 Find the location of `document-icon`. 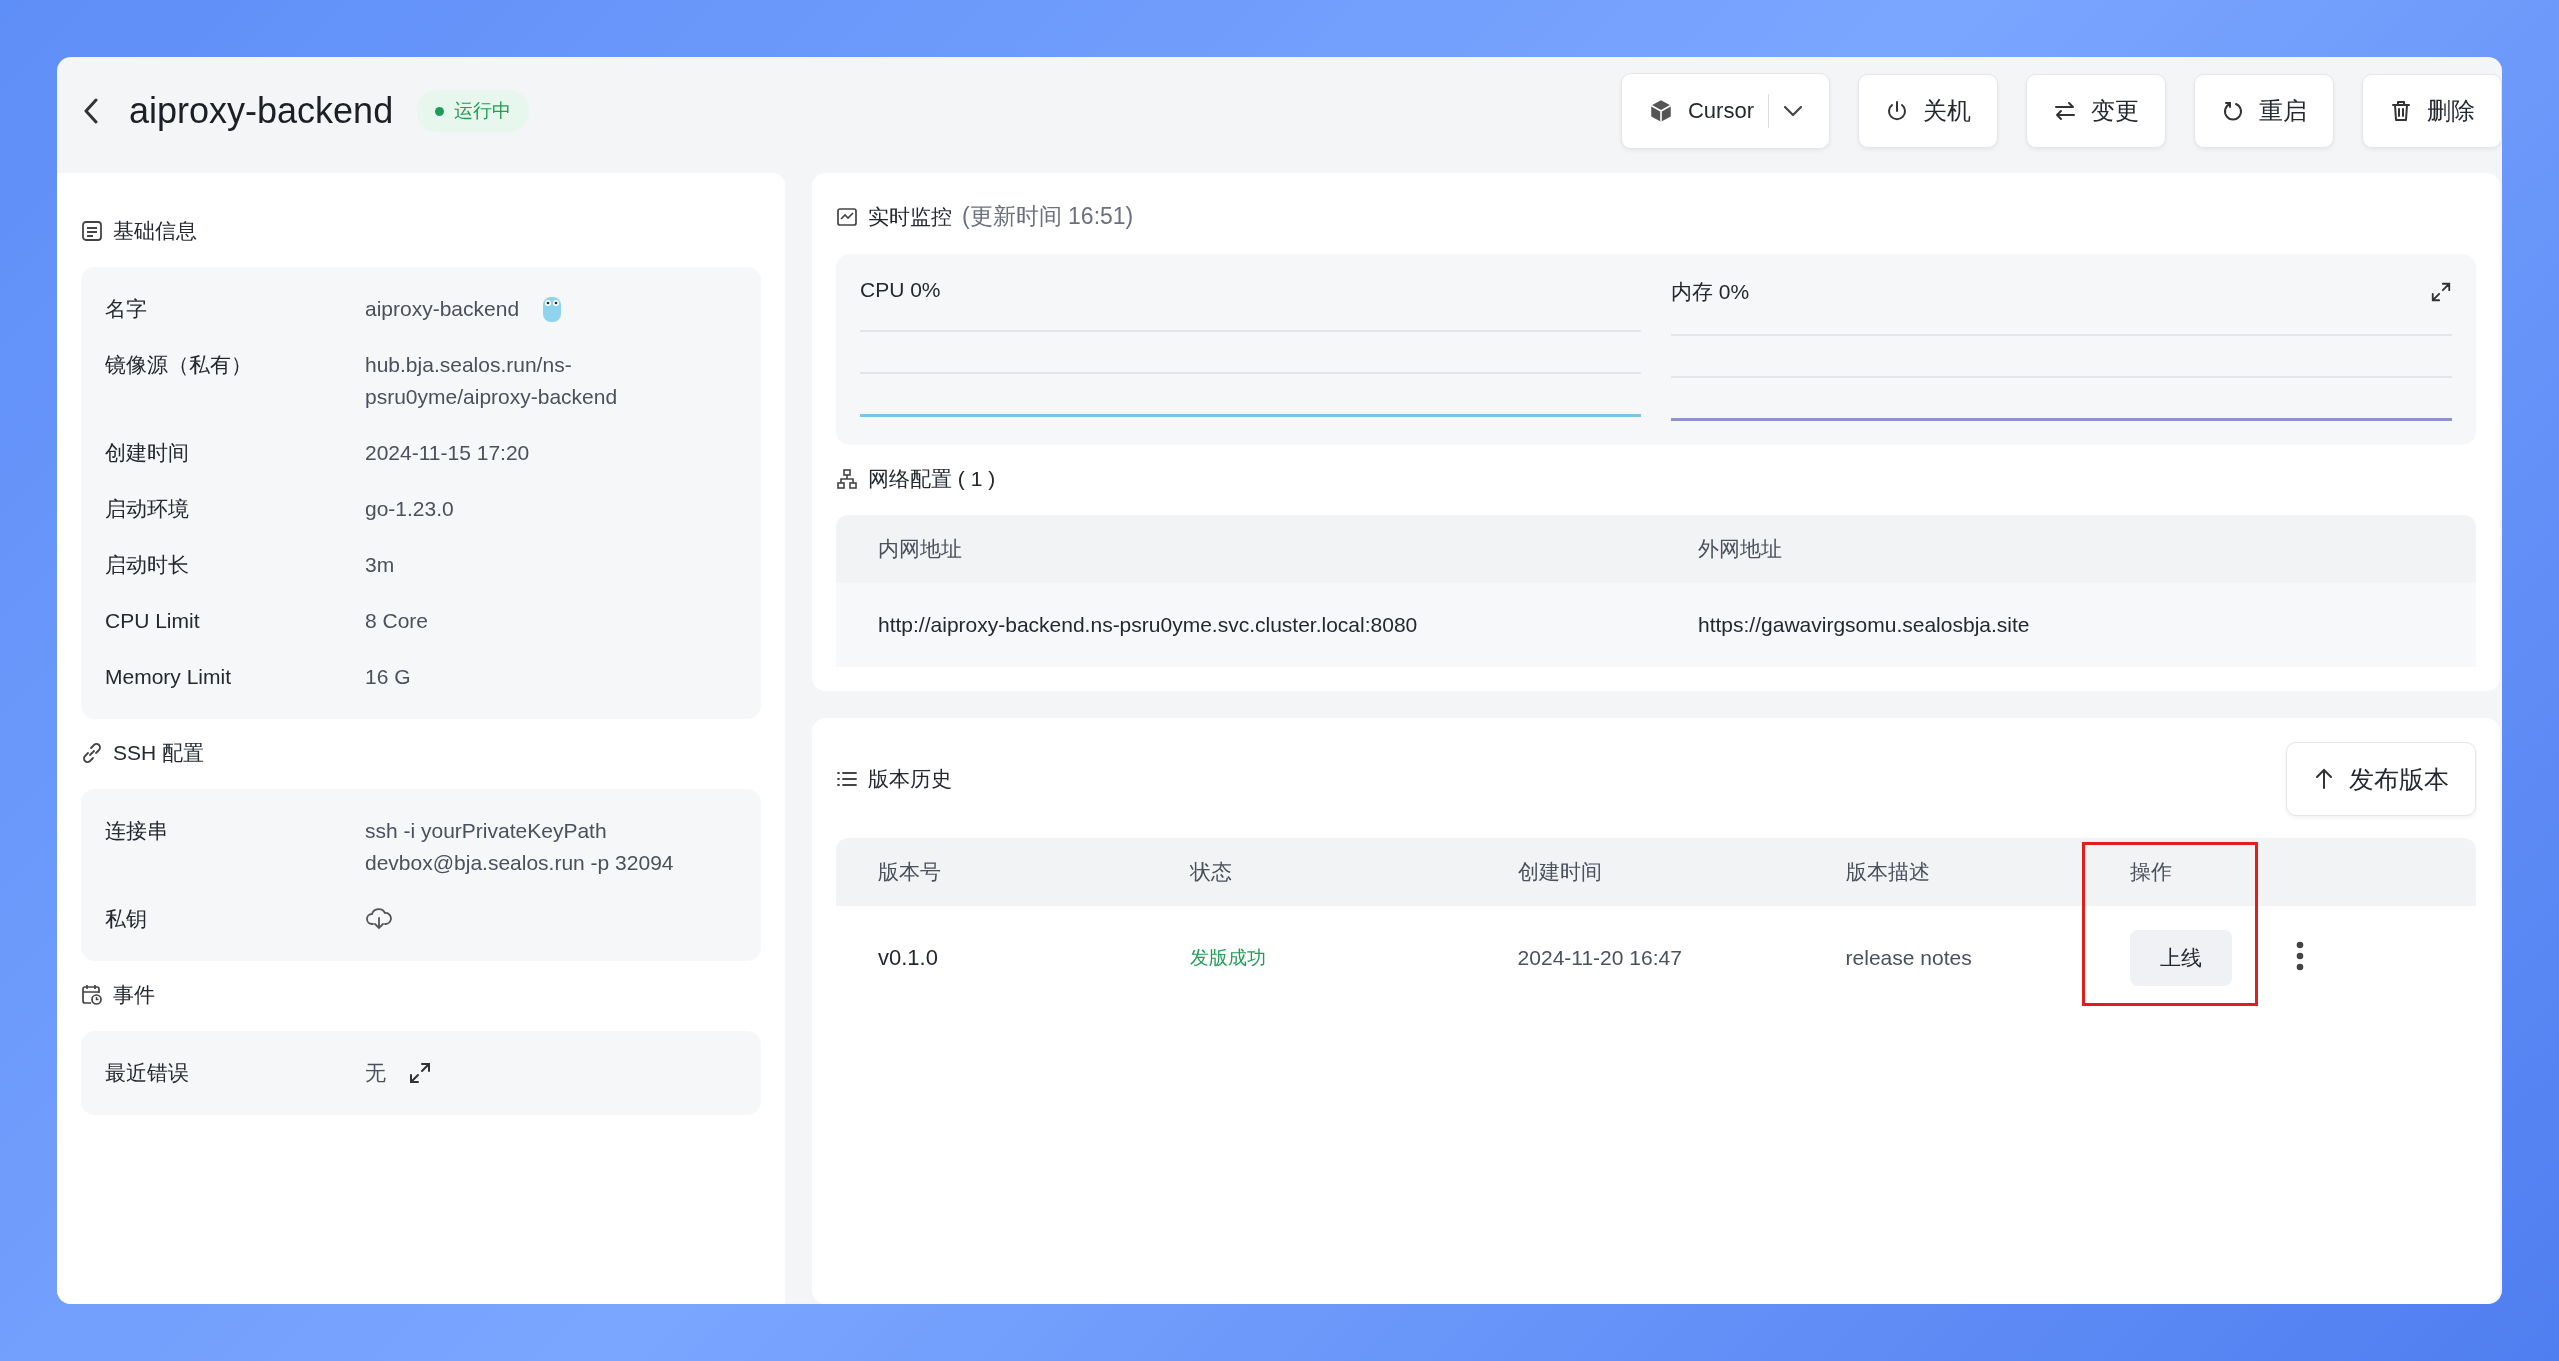

document-icon is located at coordinates (92, 231).